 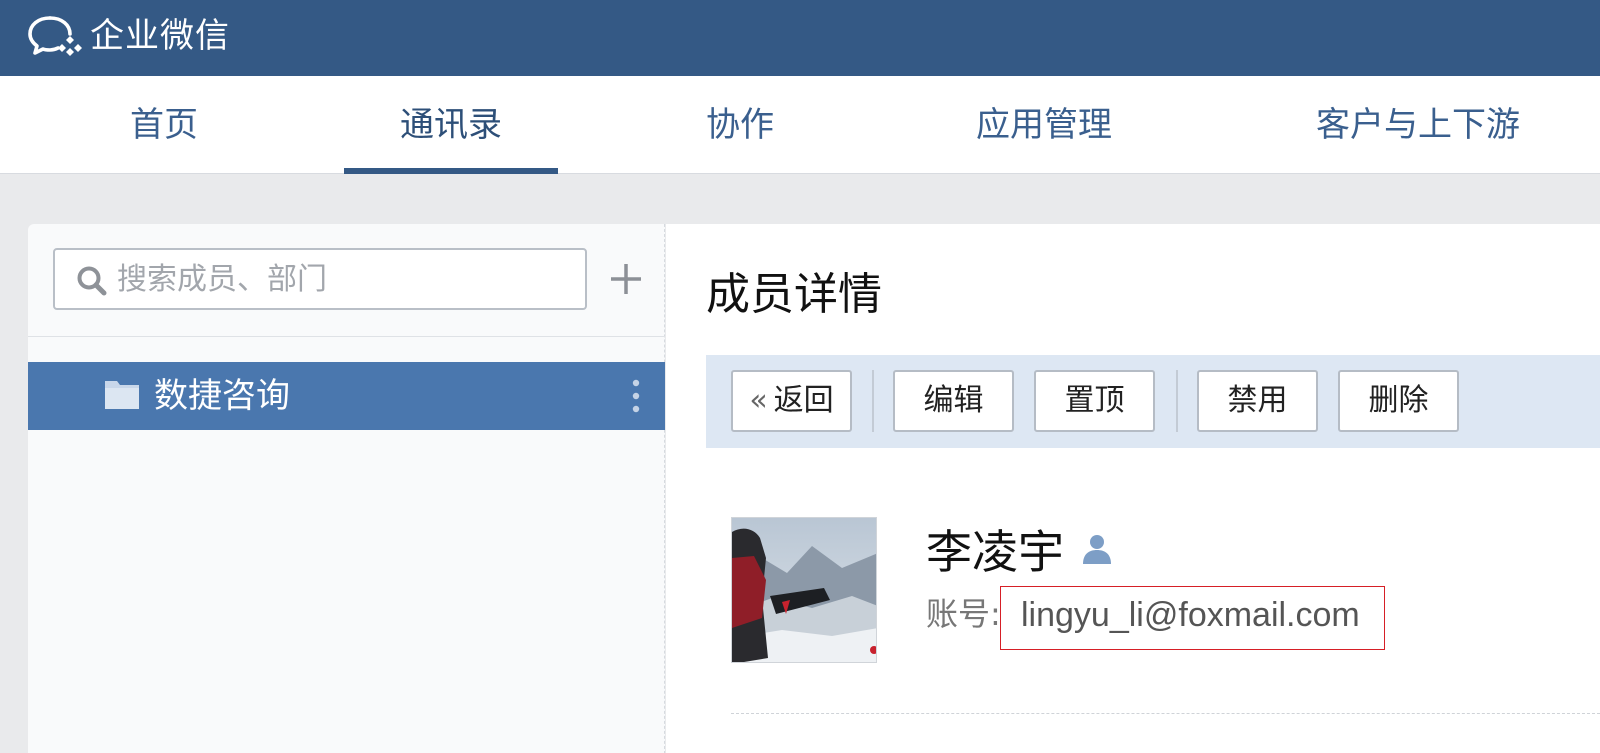 I want to click on avatar, so click(x=804, y=590).